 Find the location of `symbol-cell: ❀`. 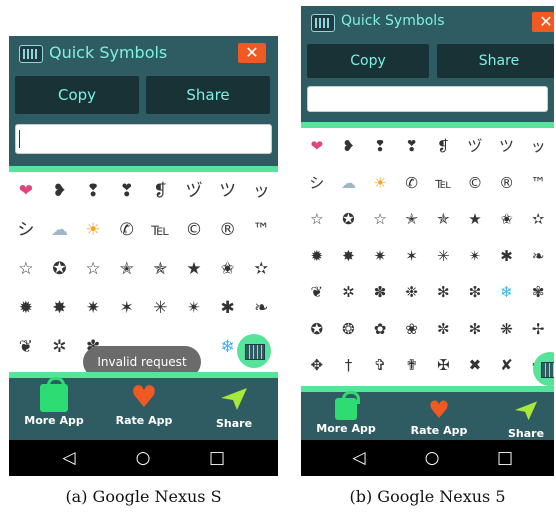

symbol-cell: ❀ is located at coordinates (412, 329).